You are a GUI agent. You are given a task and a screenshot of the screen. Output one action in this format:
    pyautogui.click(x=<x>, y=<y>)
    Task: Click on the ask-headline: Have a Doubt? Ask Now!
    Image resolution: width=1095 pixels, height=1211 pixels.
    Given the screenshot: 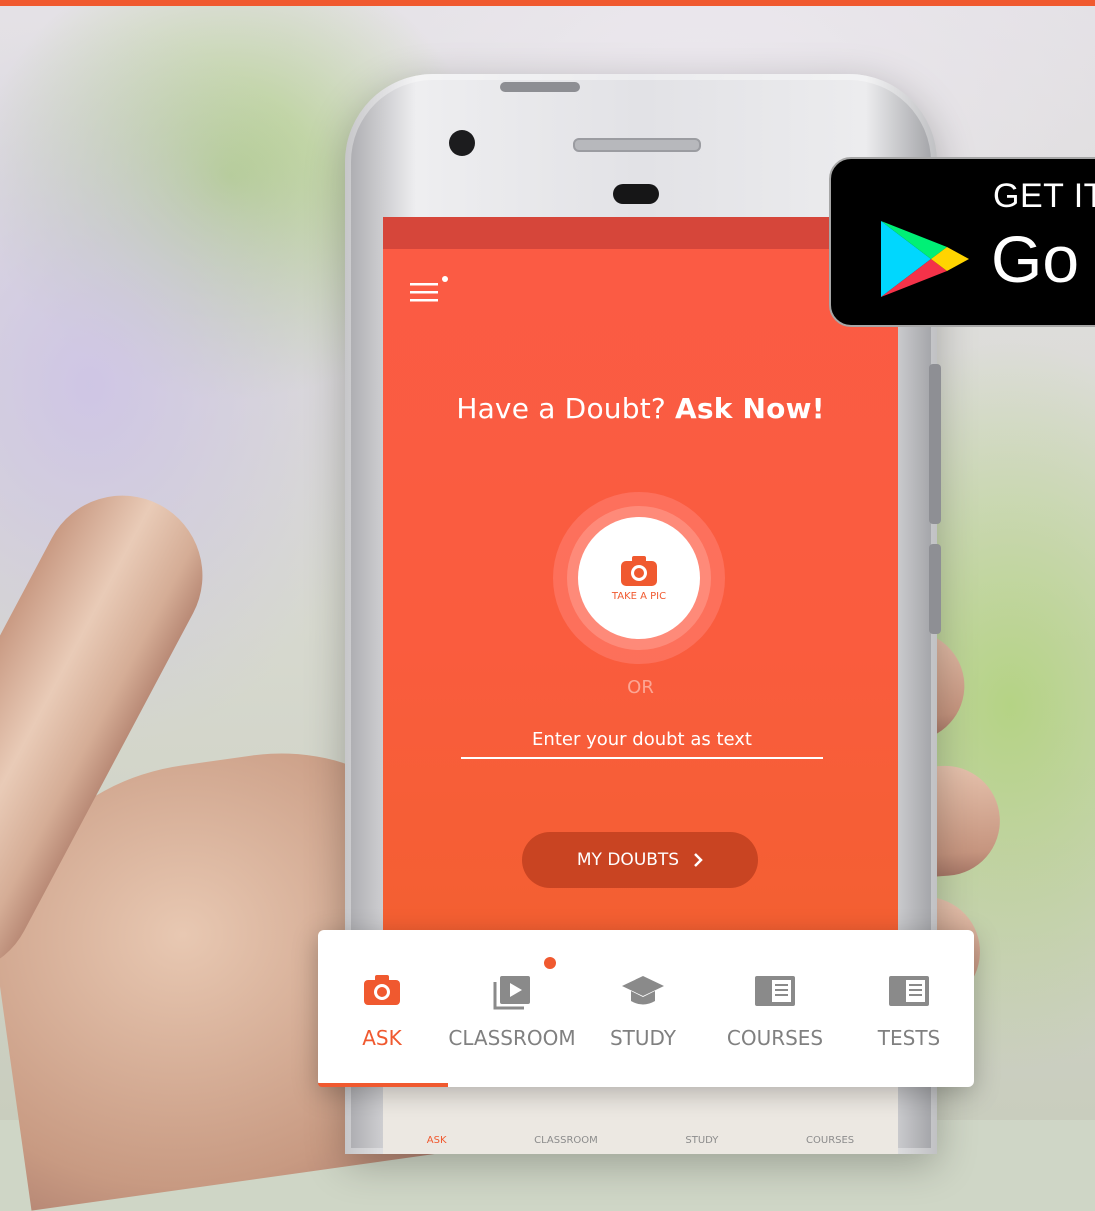 What is the action you would take?
    pyautogui.click(x=640, y=408)
    